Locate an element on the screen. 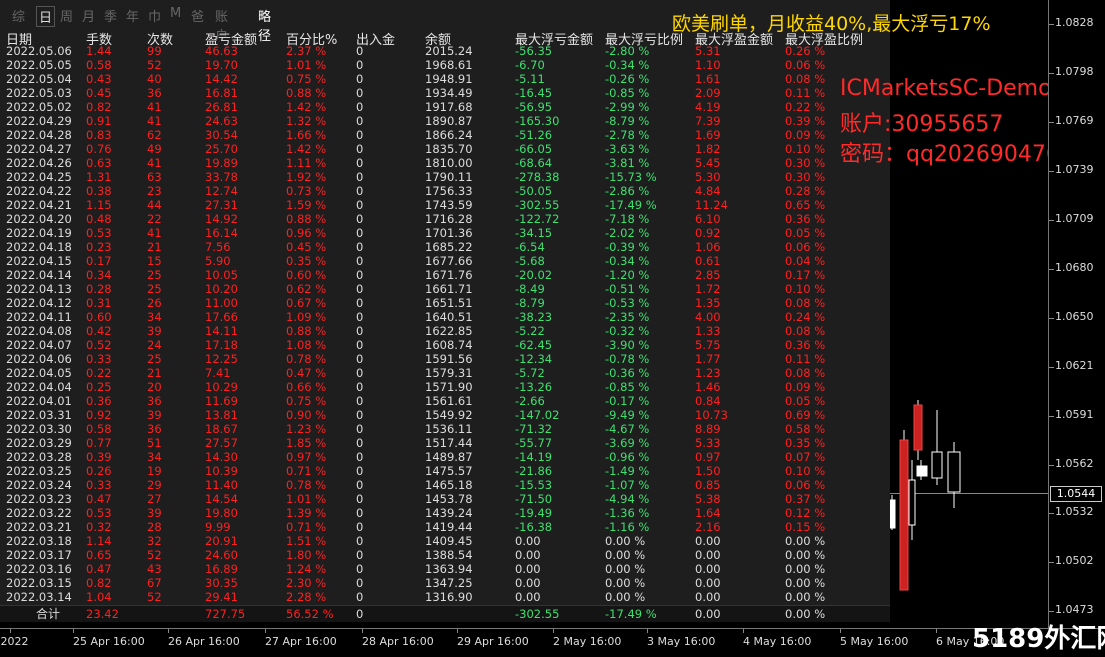 Image resolution: width=1105 pixels, height=657 pixels. table-cell: 4.00 is located at coordinates (708, 317).